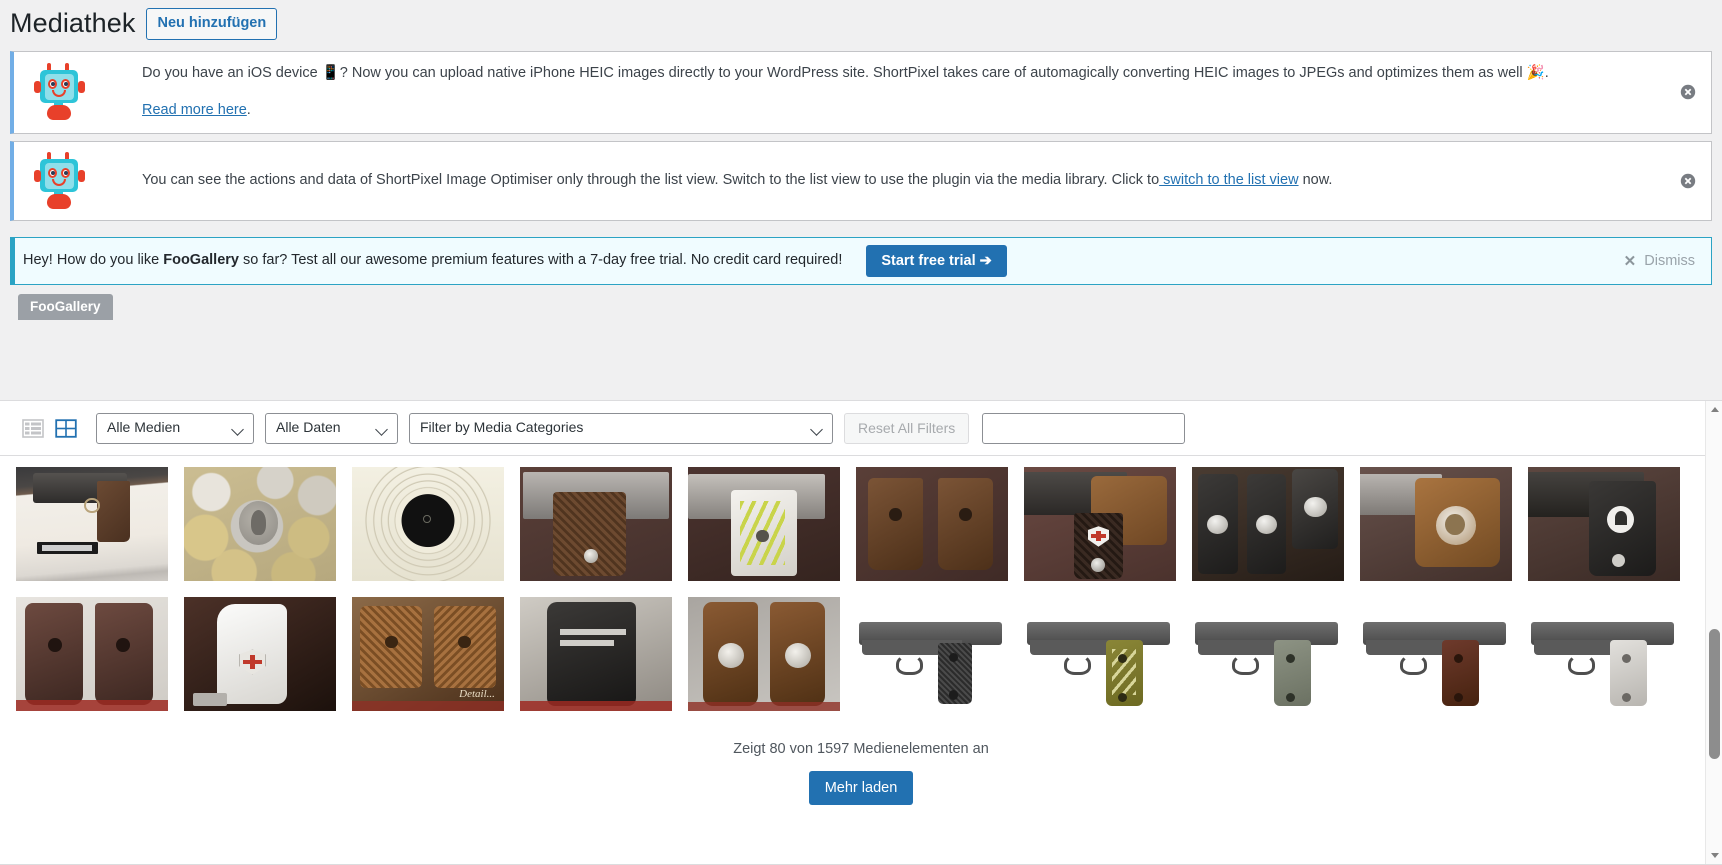 The height and width of the screenshot is (865, 1722). I want to click on trial-text-before: Hey! How do you like, so click(93, 260).